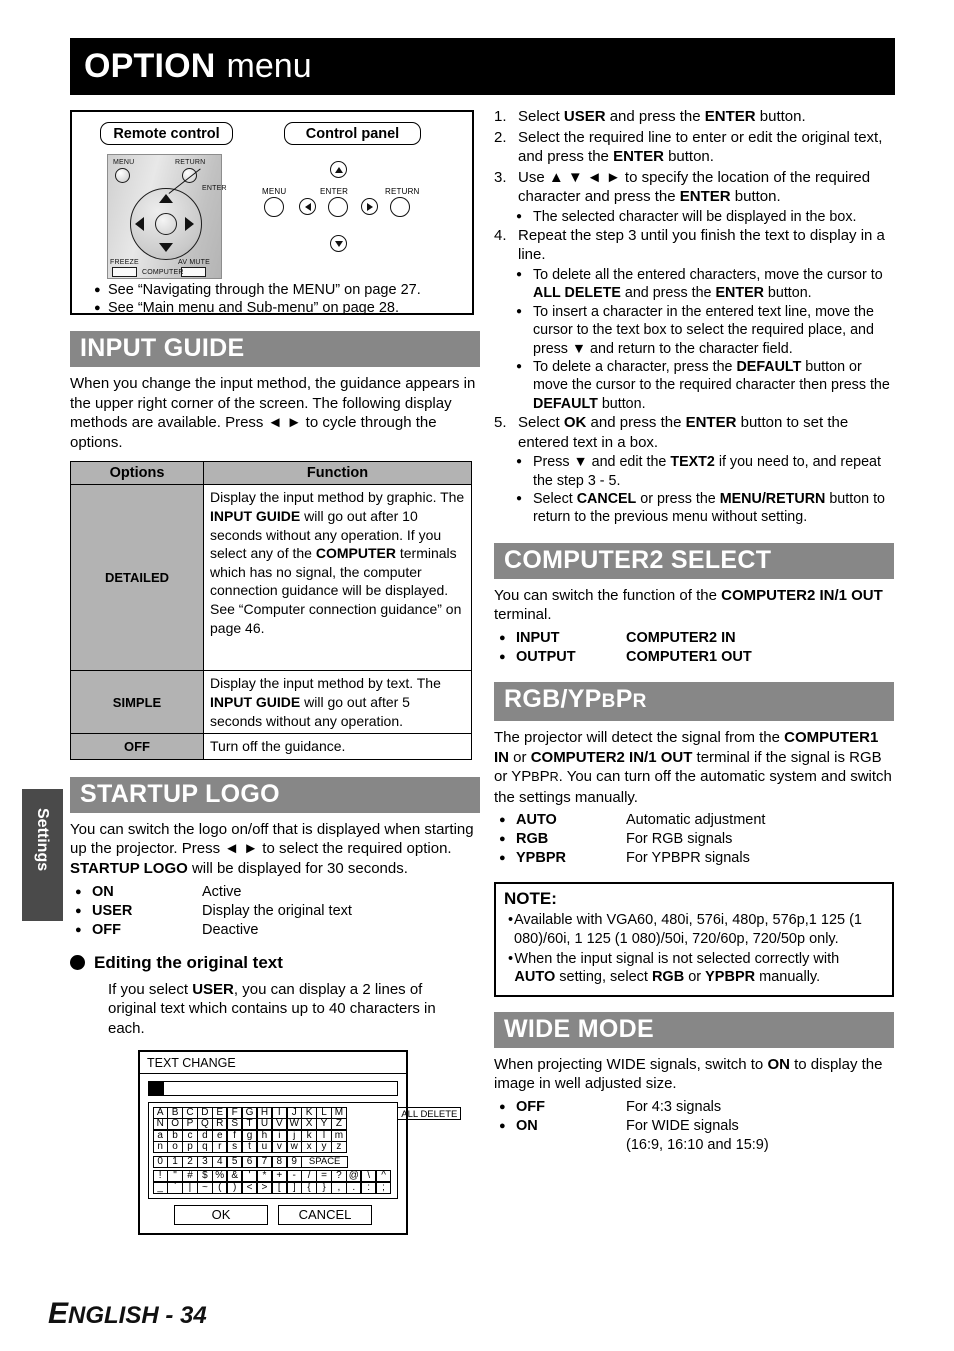 Image resolution: width=954 pixels, height=1351 pixels. What do you see at coordinates (175, 1112) in the screenshot?
I see `keyboard-key: B` at bounding box center [175, 1112].